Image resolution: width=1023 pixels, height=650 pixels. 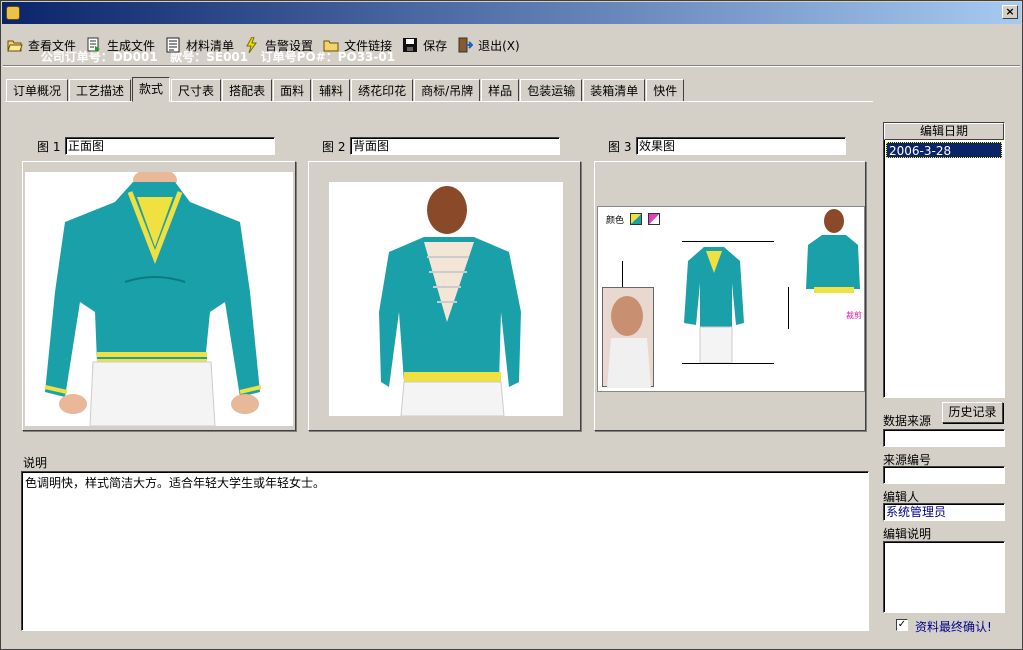 What do you see at coordinates (247, 90) in the screenshot?
I see `tab-matching-chart: 搭配表` at bounding box center [247, 90].